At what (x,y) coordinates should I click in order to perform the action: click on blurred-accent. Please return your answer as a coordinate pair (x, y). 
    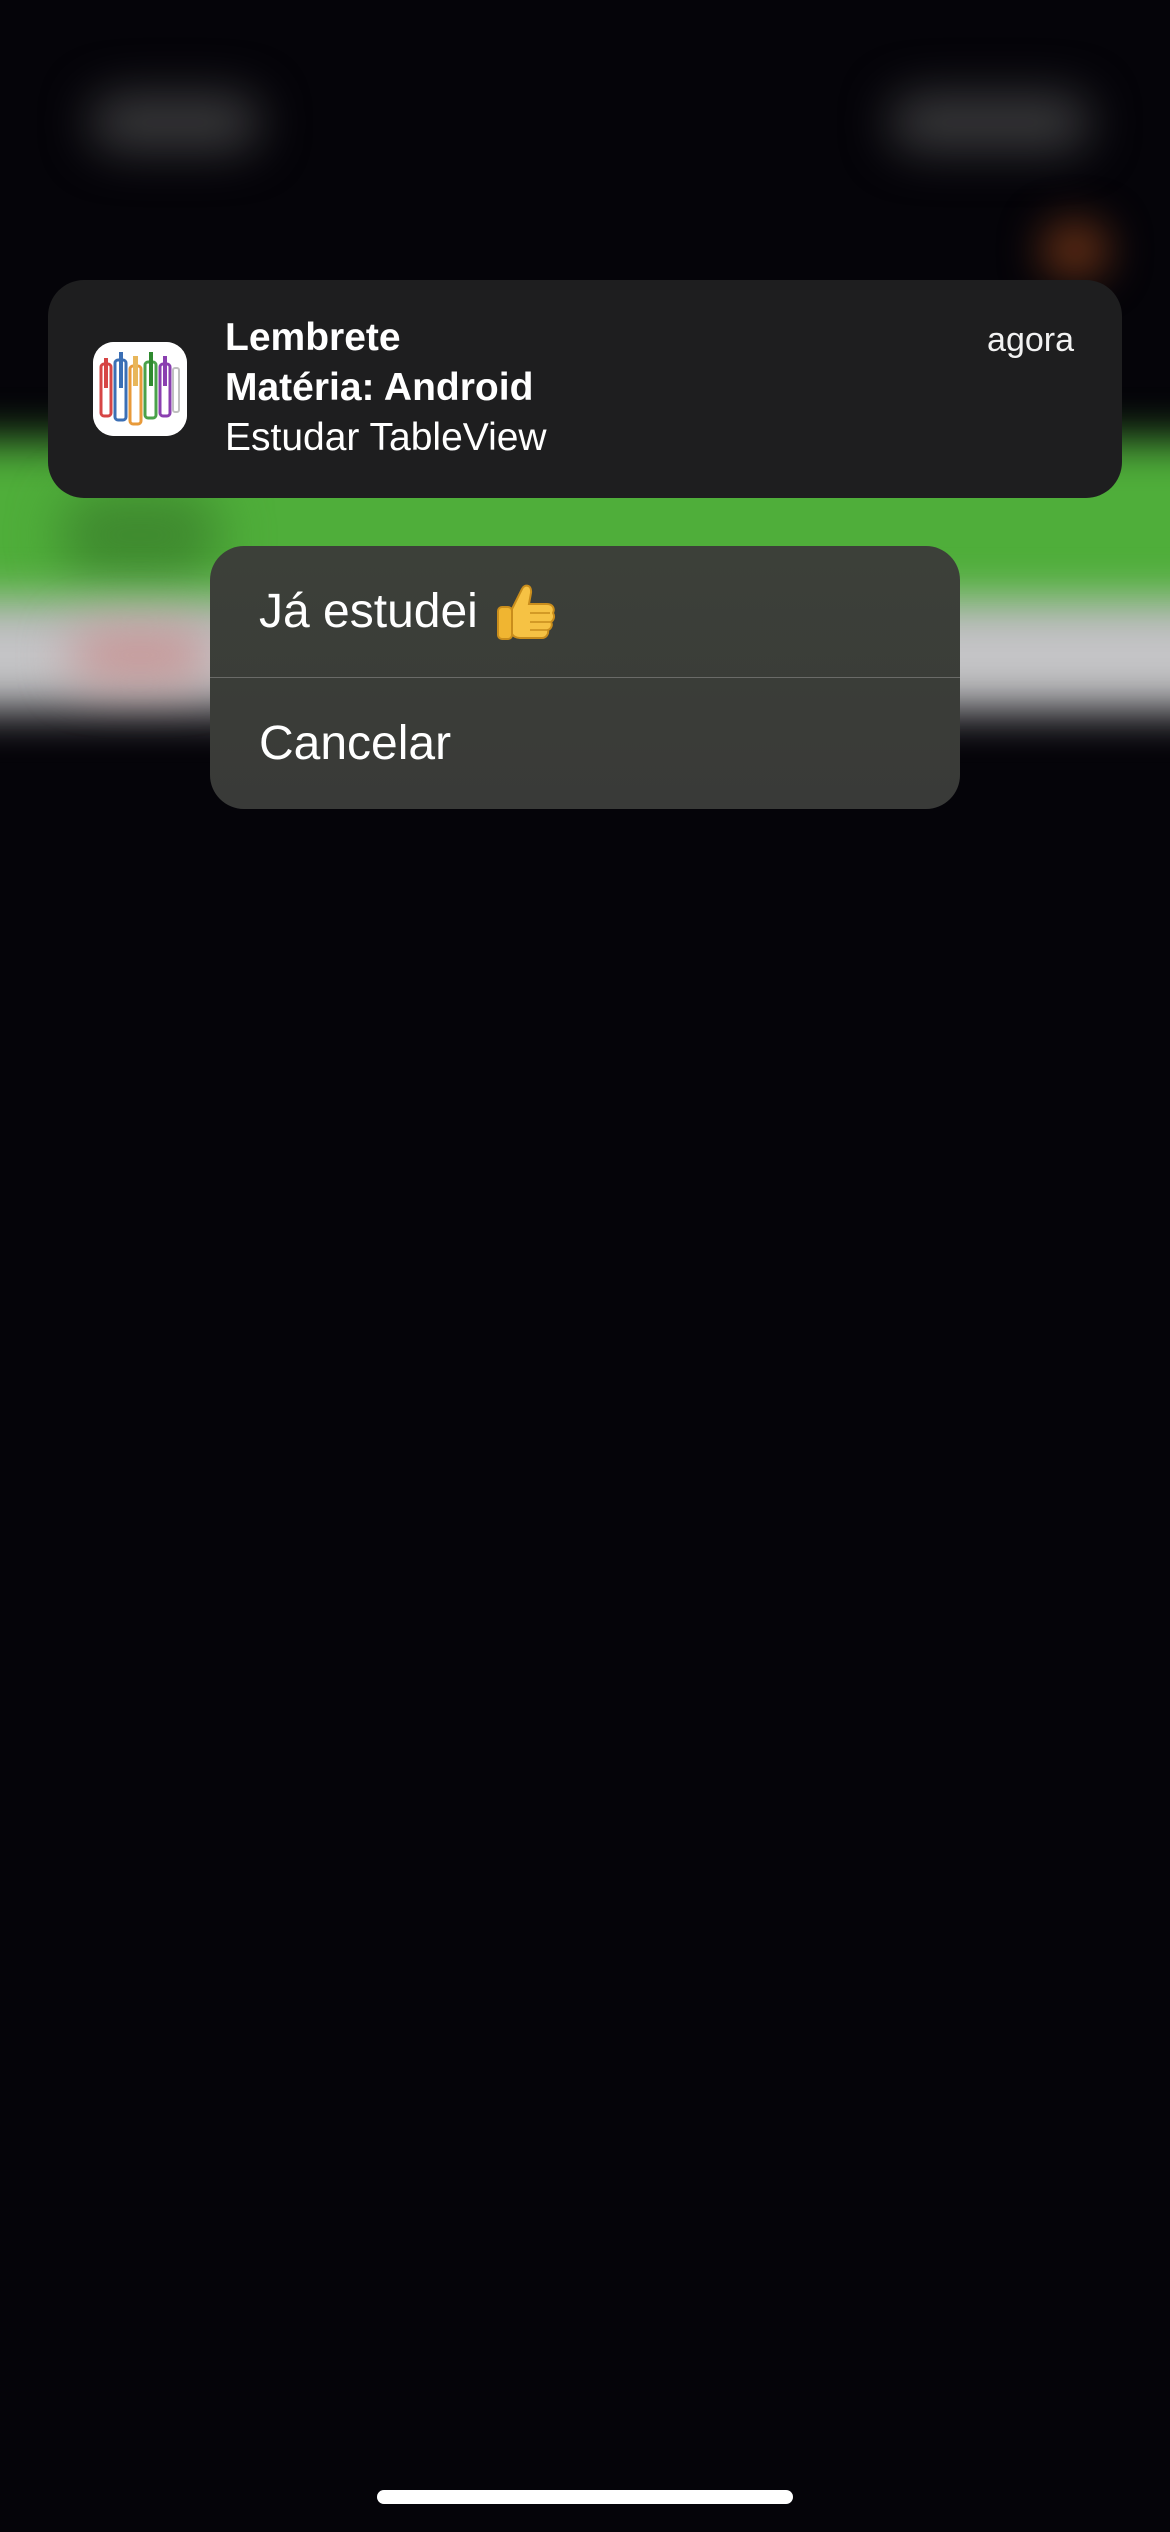
    Looking at the image, I should click on (1075, 250).